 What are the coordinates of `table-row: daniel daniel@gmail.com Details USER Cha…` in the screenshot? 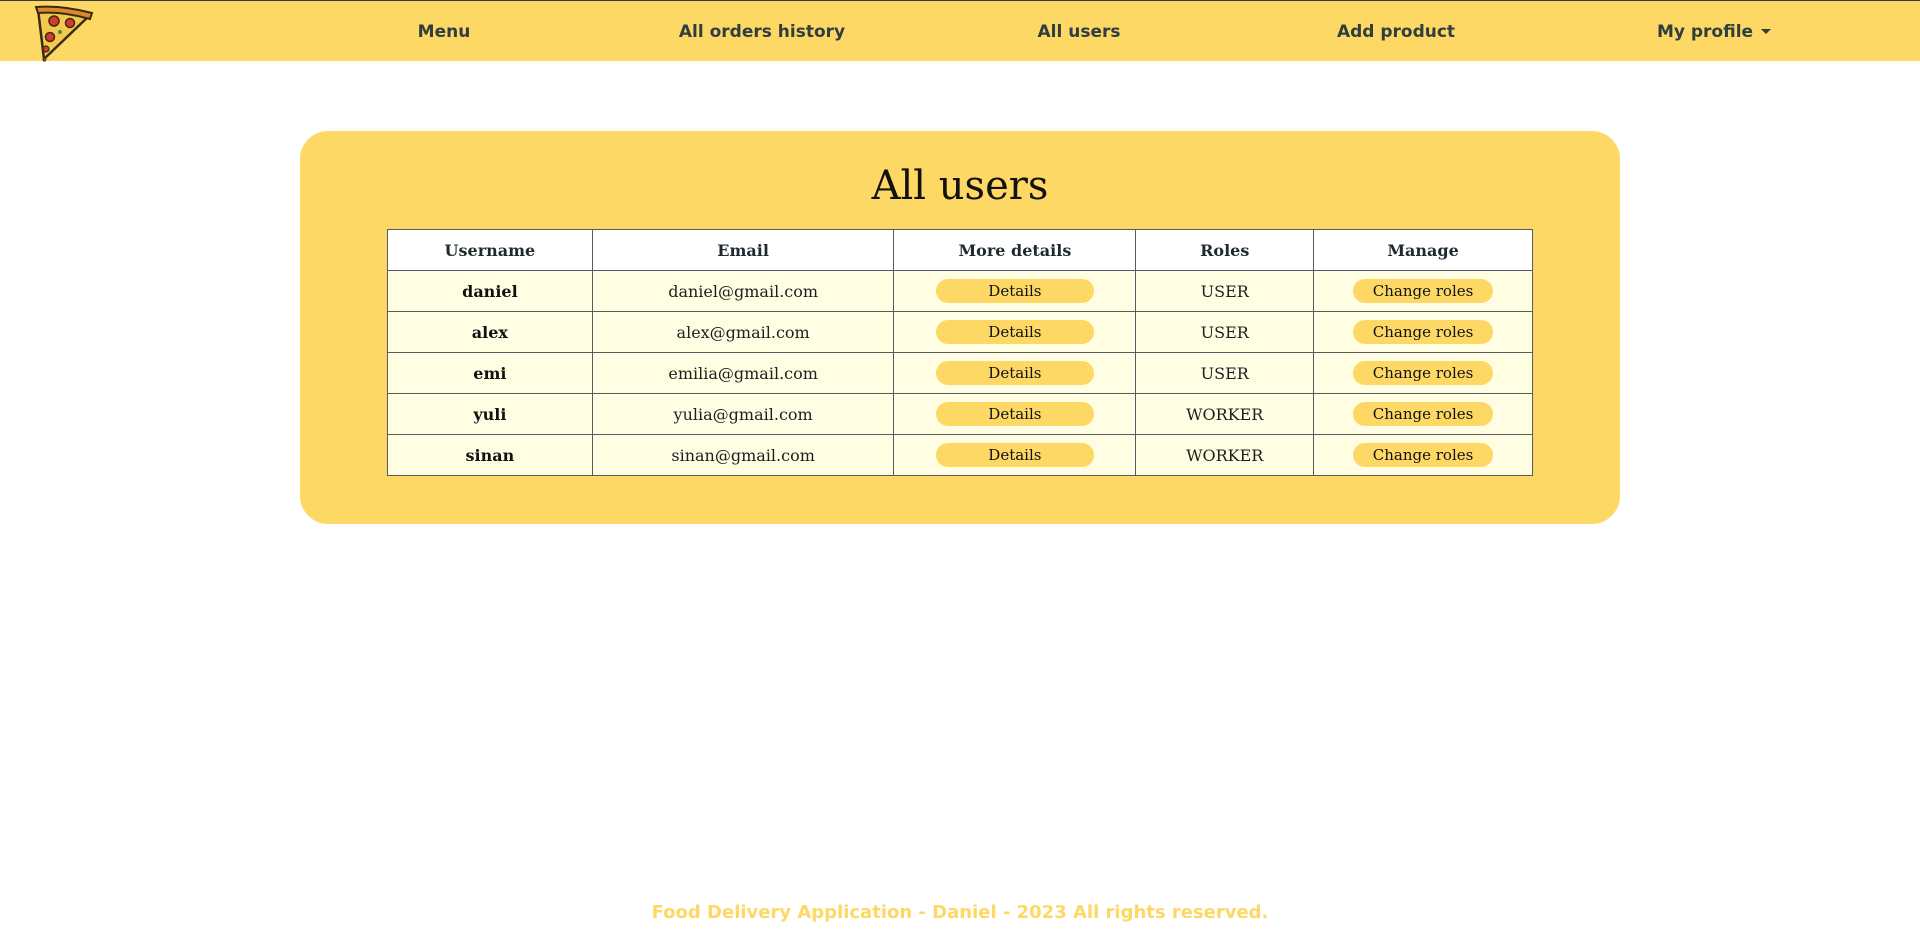 It's located at (960, 291).